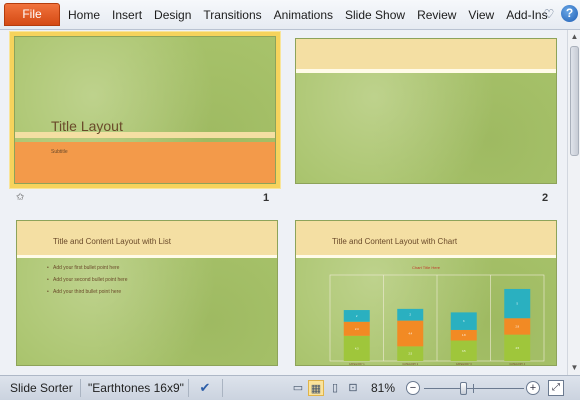 The image size is (580, 400). Describe the element at coordinates (556, 388) in the screenshot. I see `fit-to-window-icon: ⤢` at that location.